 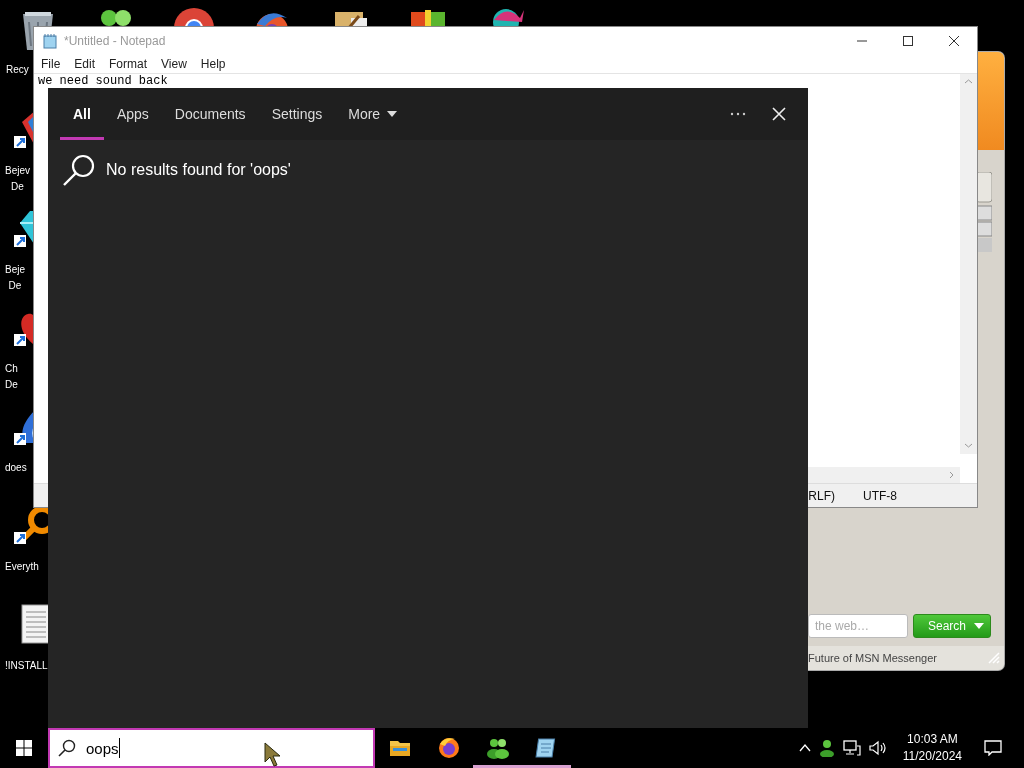 I want to click on menu-item: View, so click(x=174, y=64).